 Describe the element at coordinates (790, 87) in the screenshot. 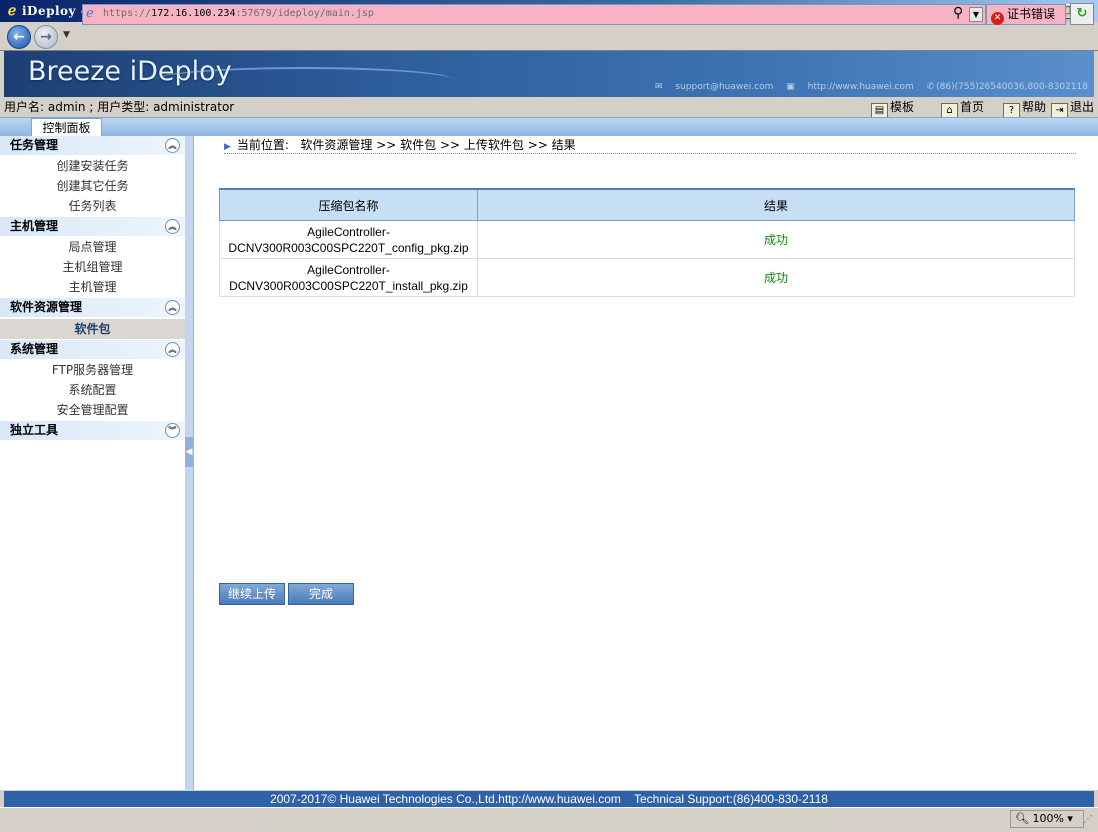

I see `web-icon: ▣` at that location.